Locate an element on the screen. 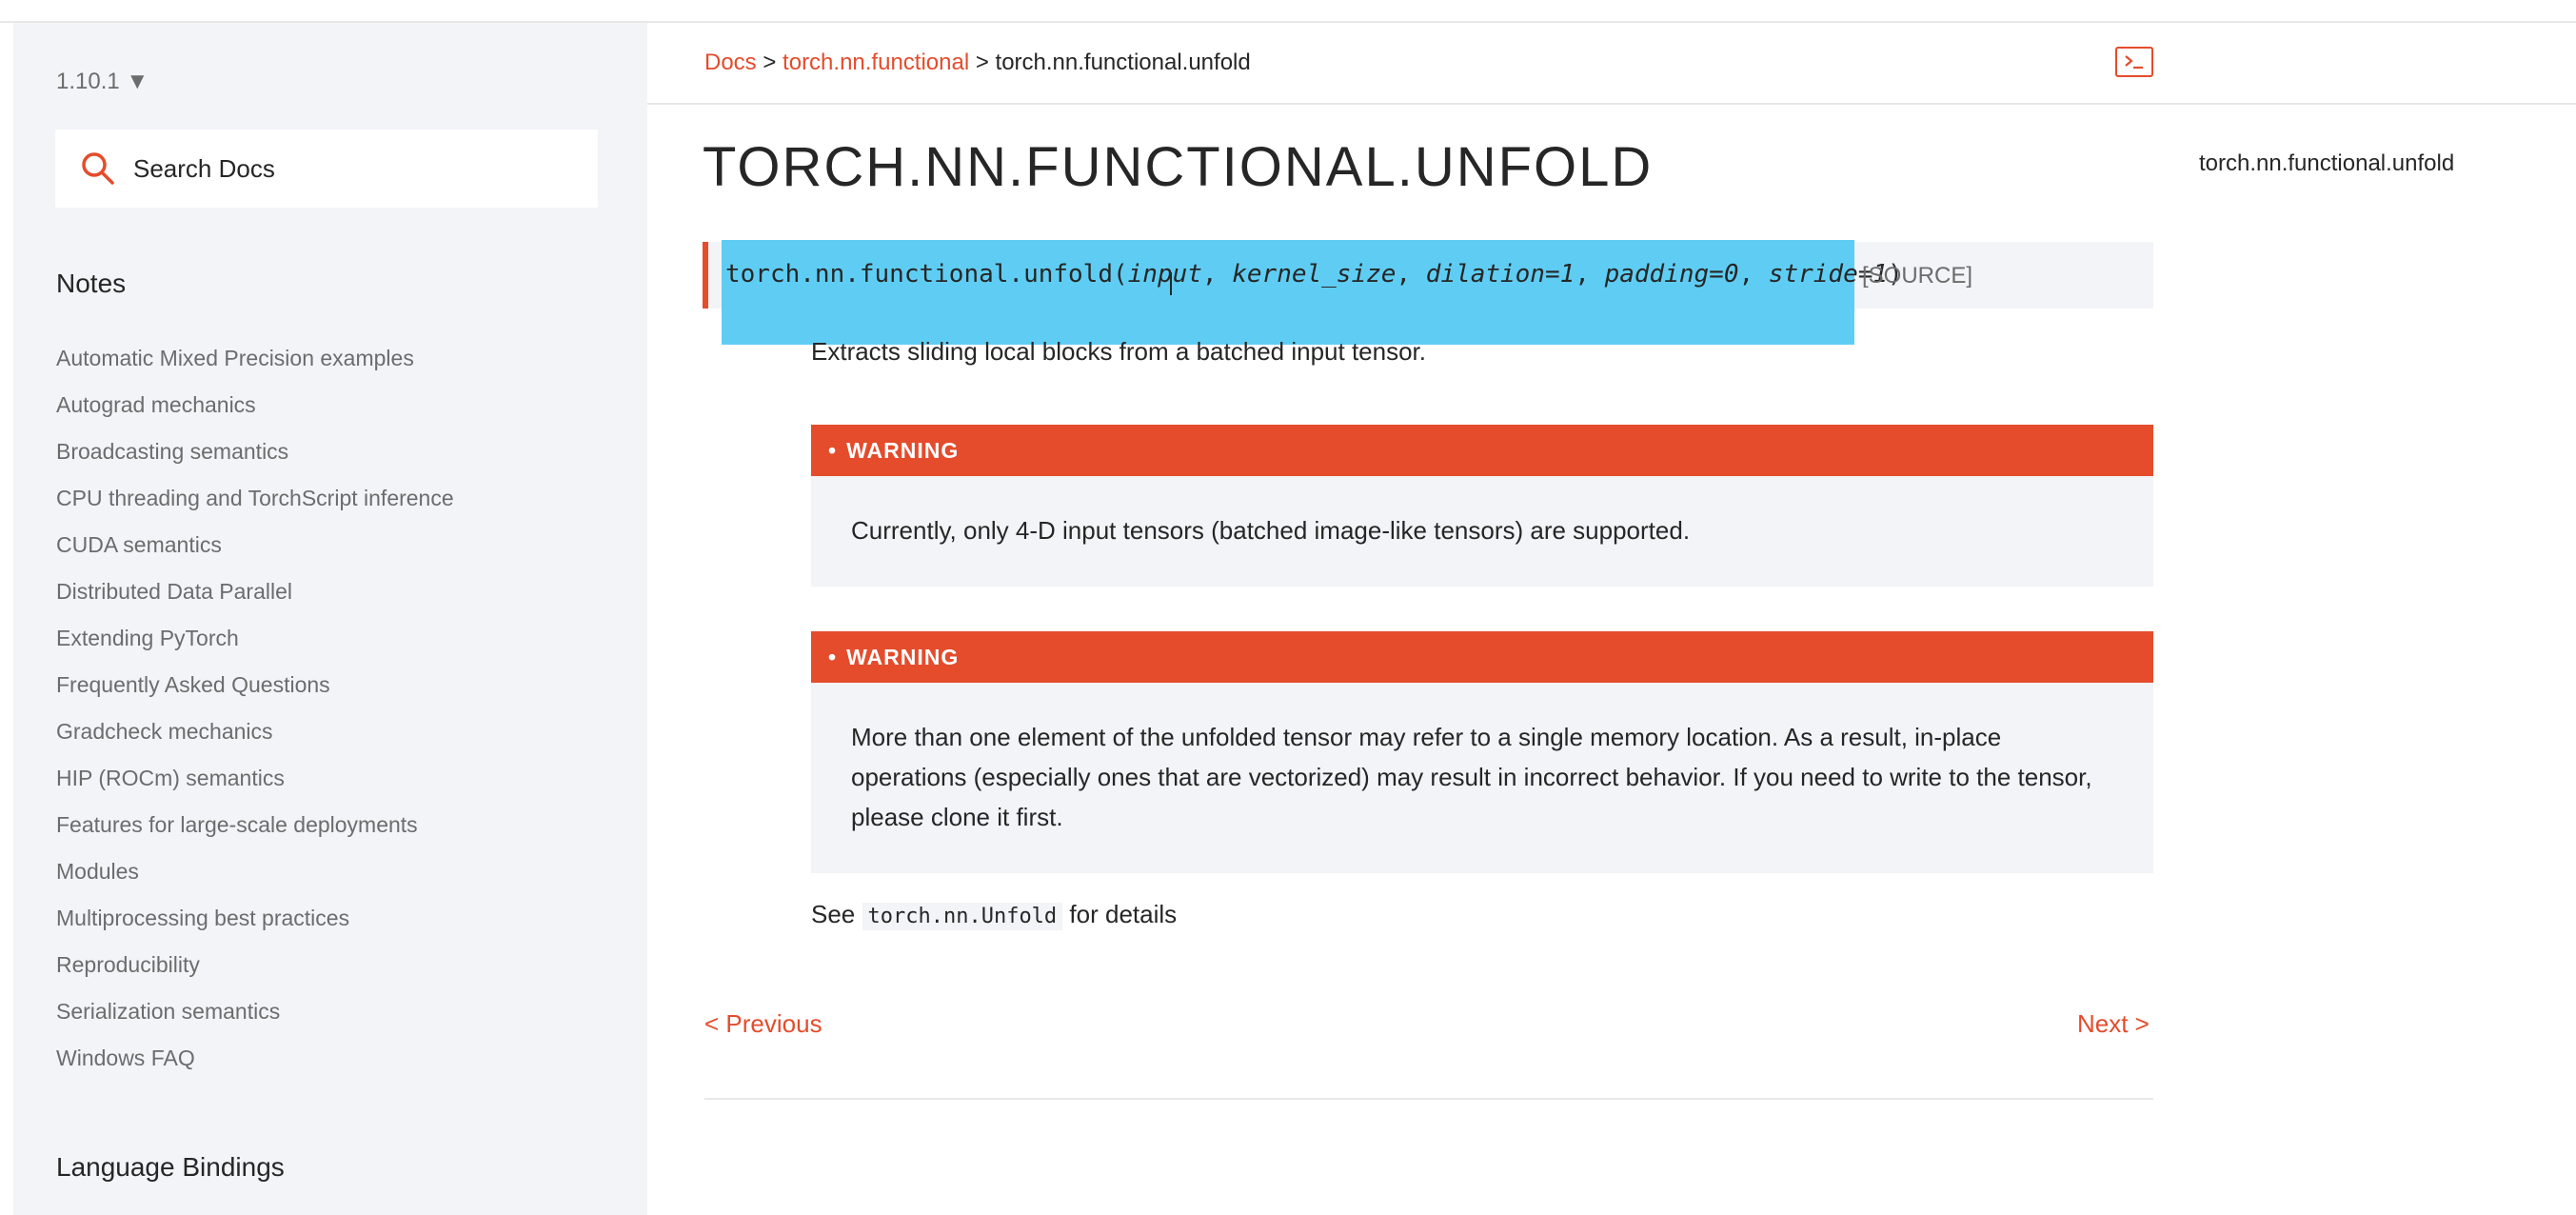  param-padding: padding=0 is located at coordinates (1672, 274).